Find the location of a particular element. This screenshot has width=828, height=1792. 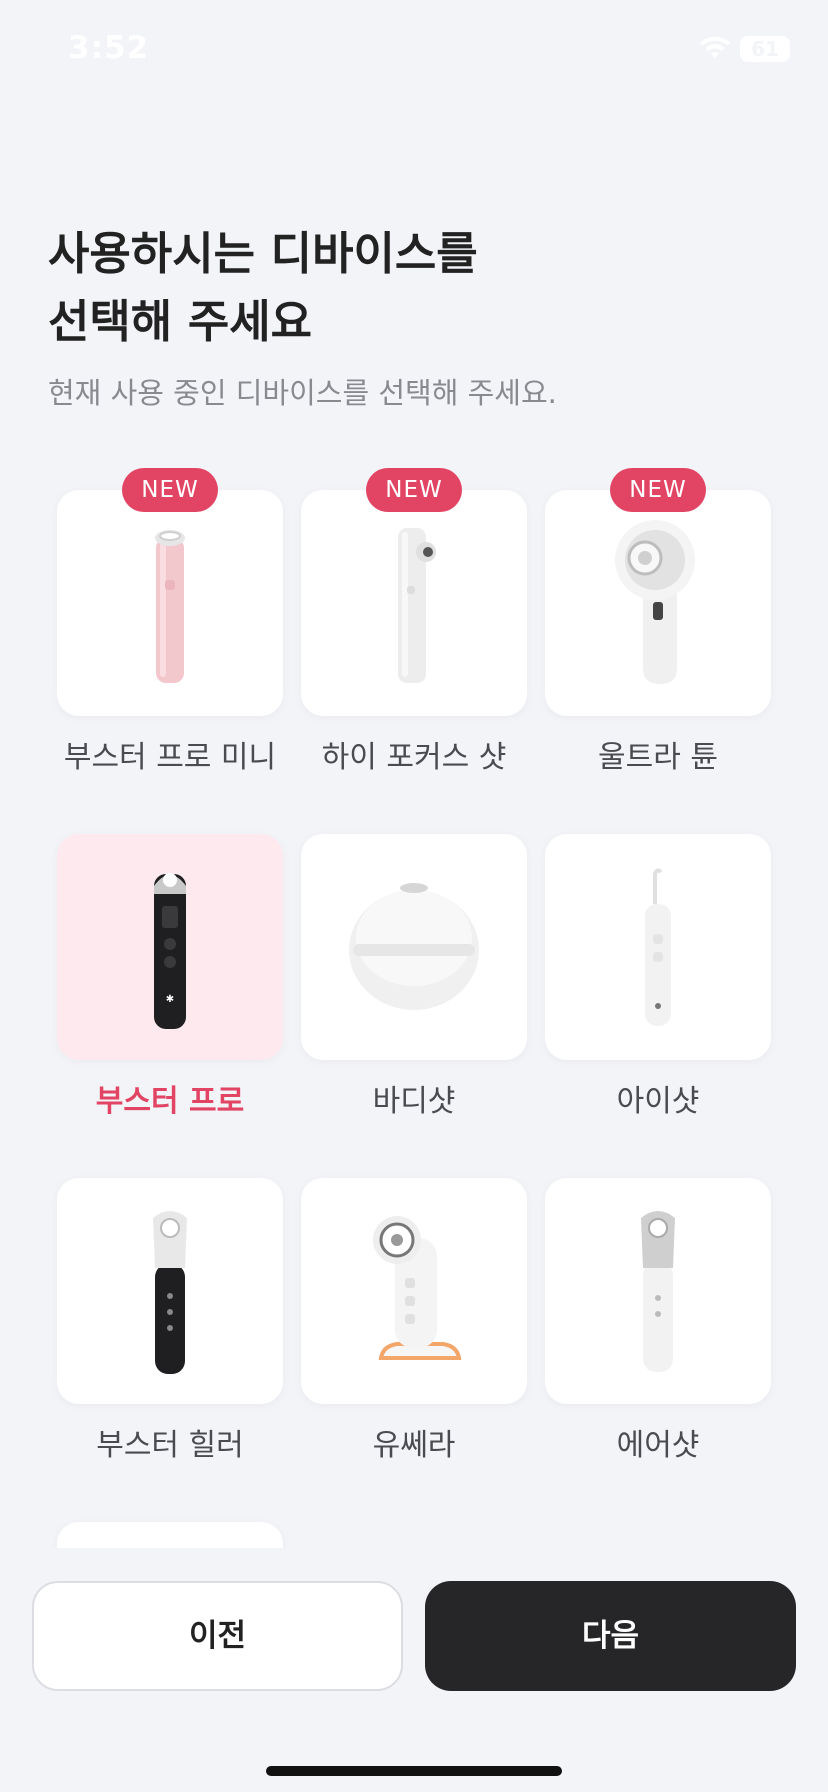

device-card-eye-shot: 아이샷 is located at coordinates (658, 977).